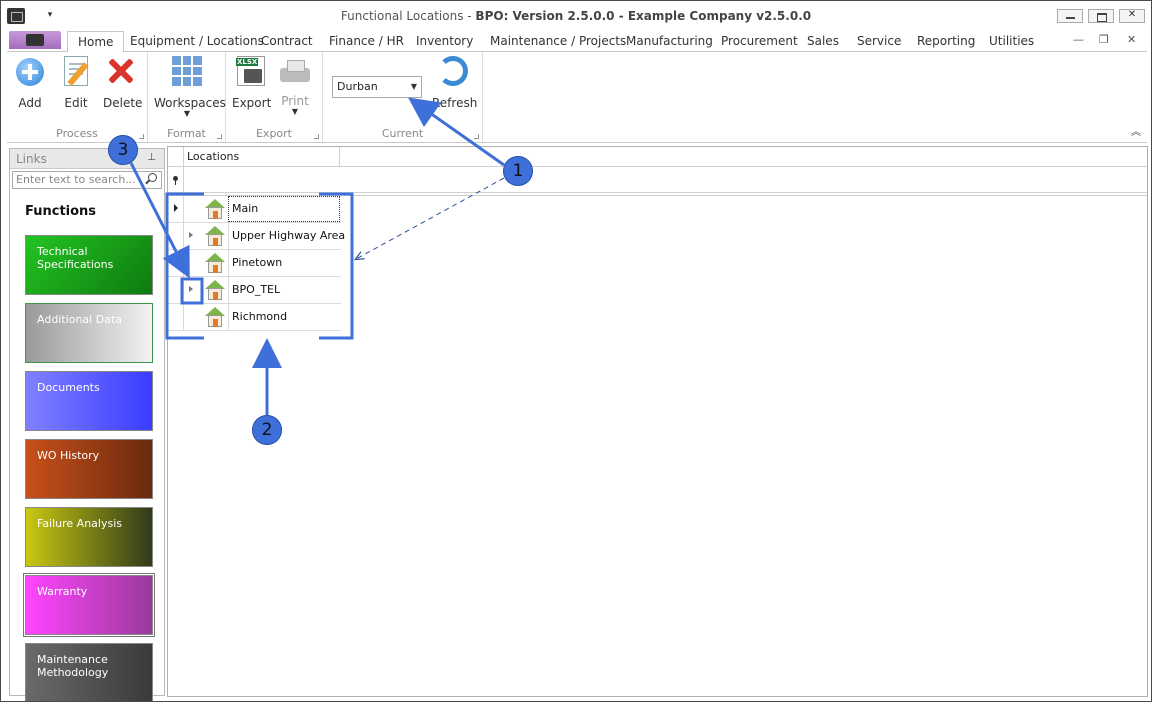  Describe the element at coordinates (444, 41) in the screenshot. I see `tab-inventory: Inventory` at that location.